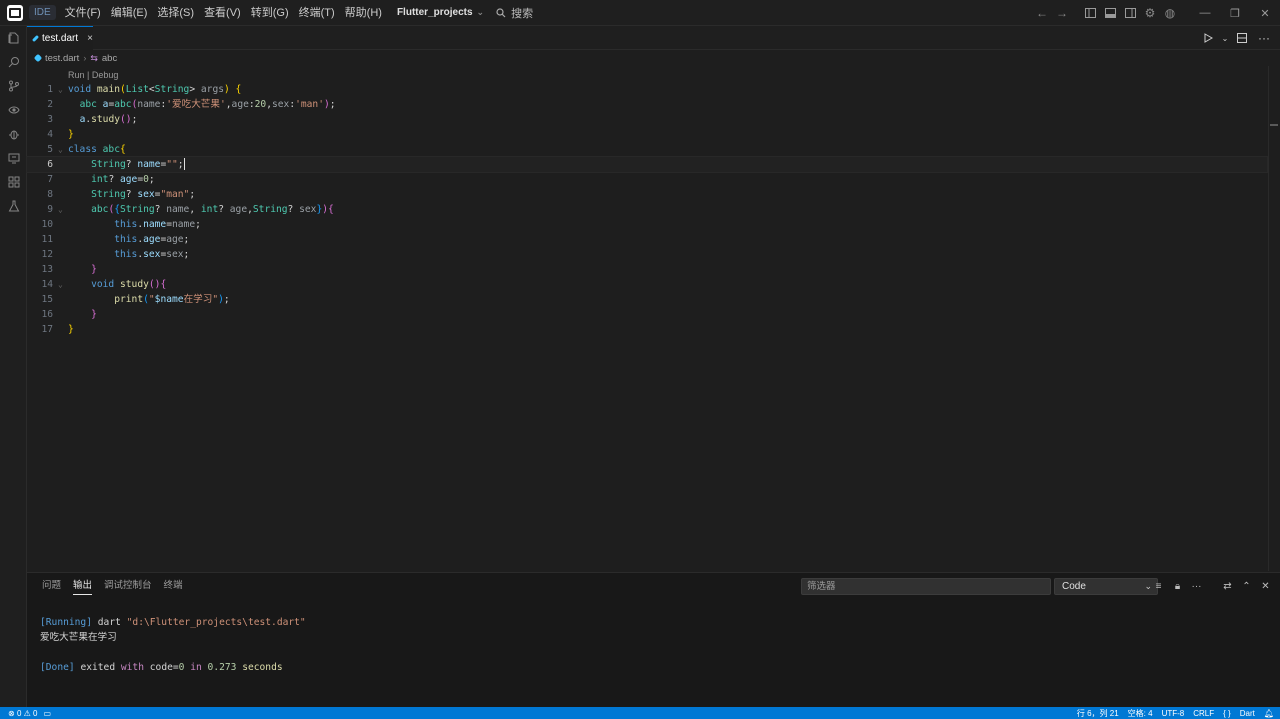 The image size is (1280, 719). What do you see at coordinates (647, 164) in the screenshot?
I see `code-line: 6 String? name="";` at bounding box center [647, 164].